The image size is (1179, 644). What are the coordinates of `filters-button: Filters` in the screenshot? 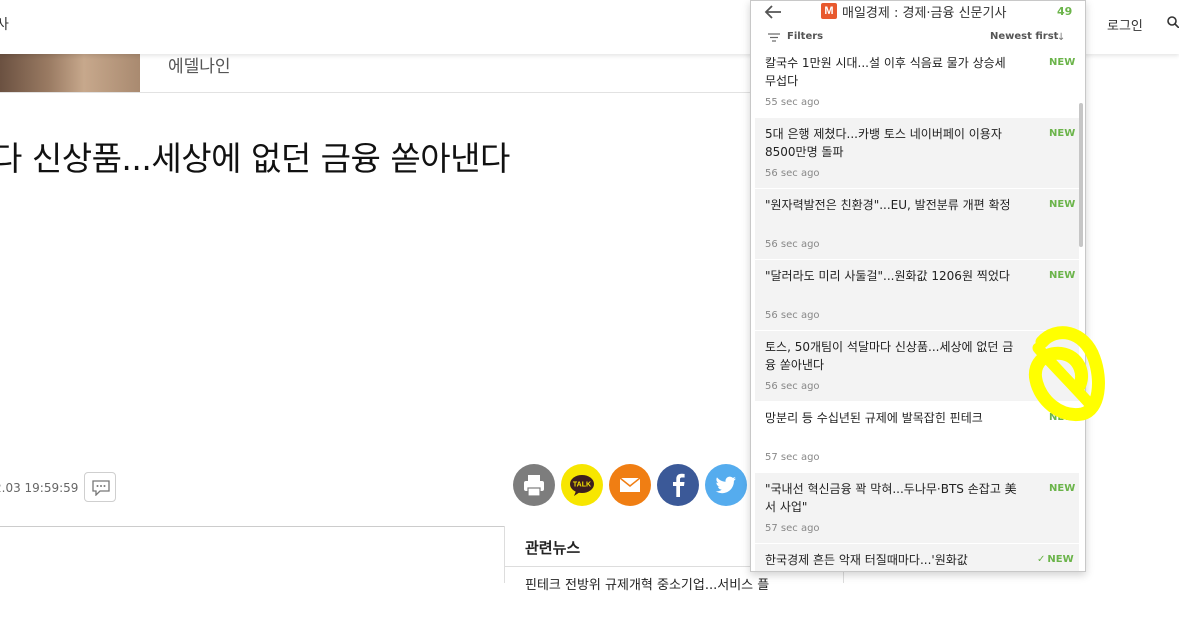 It's located at (805, 36).